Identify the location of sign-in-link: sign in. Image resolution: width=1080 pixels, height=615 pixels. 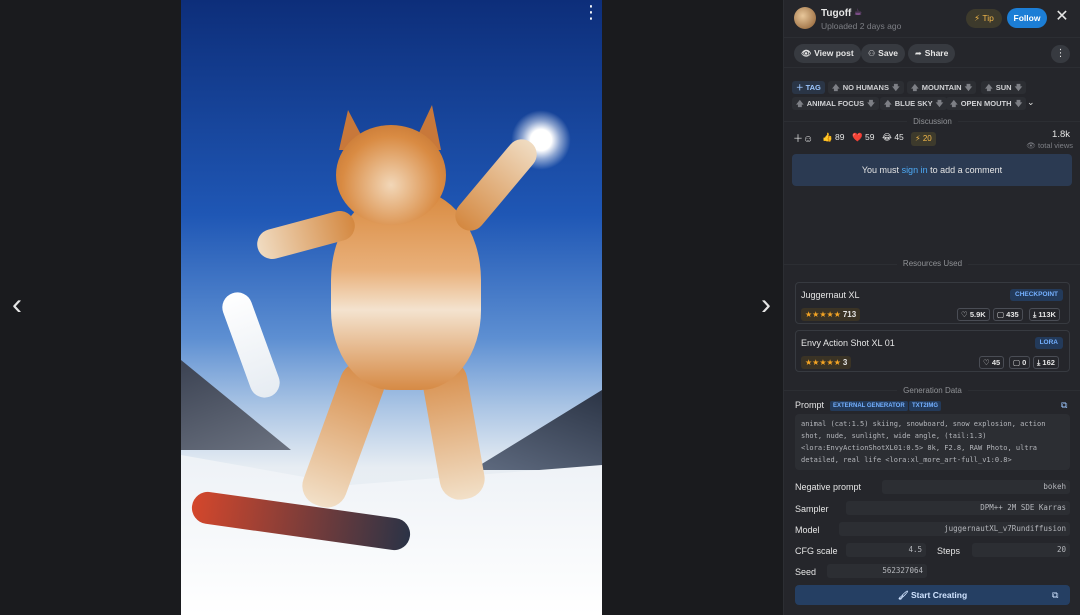
(915, 170).